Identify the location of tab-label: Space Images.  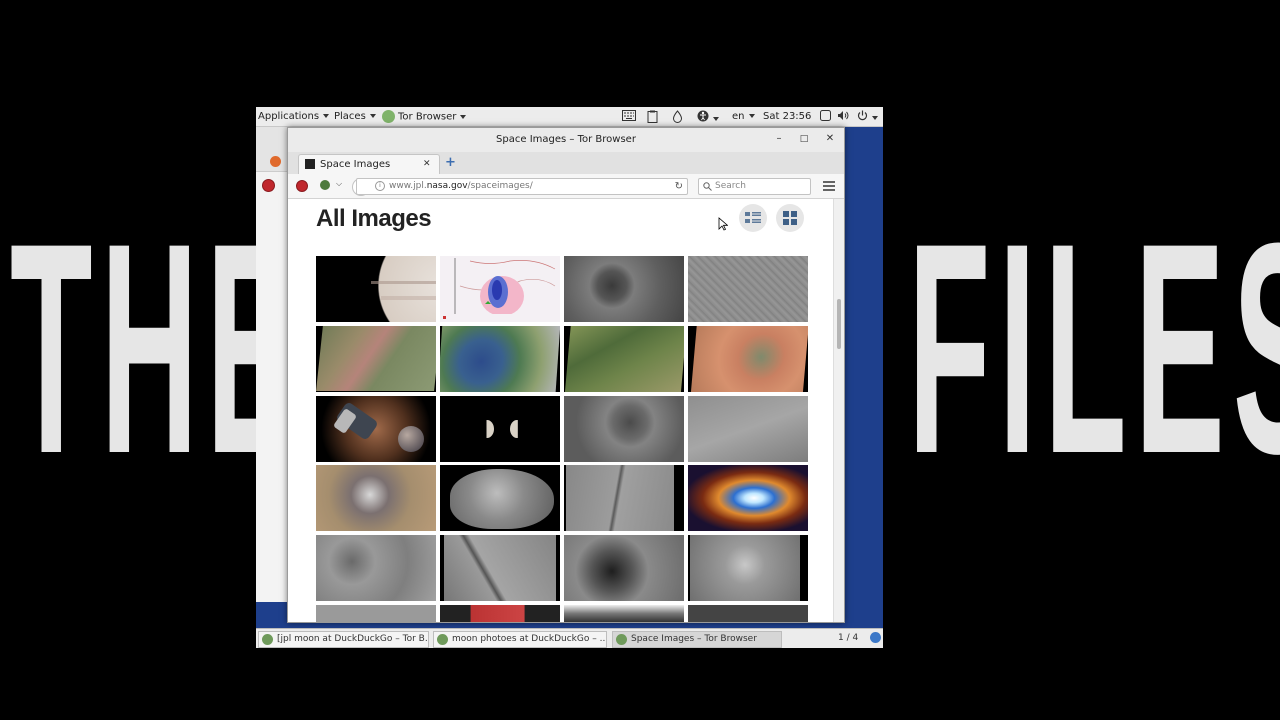
(355, 164).